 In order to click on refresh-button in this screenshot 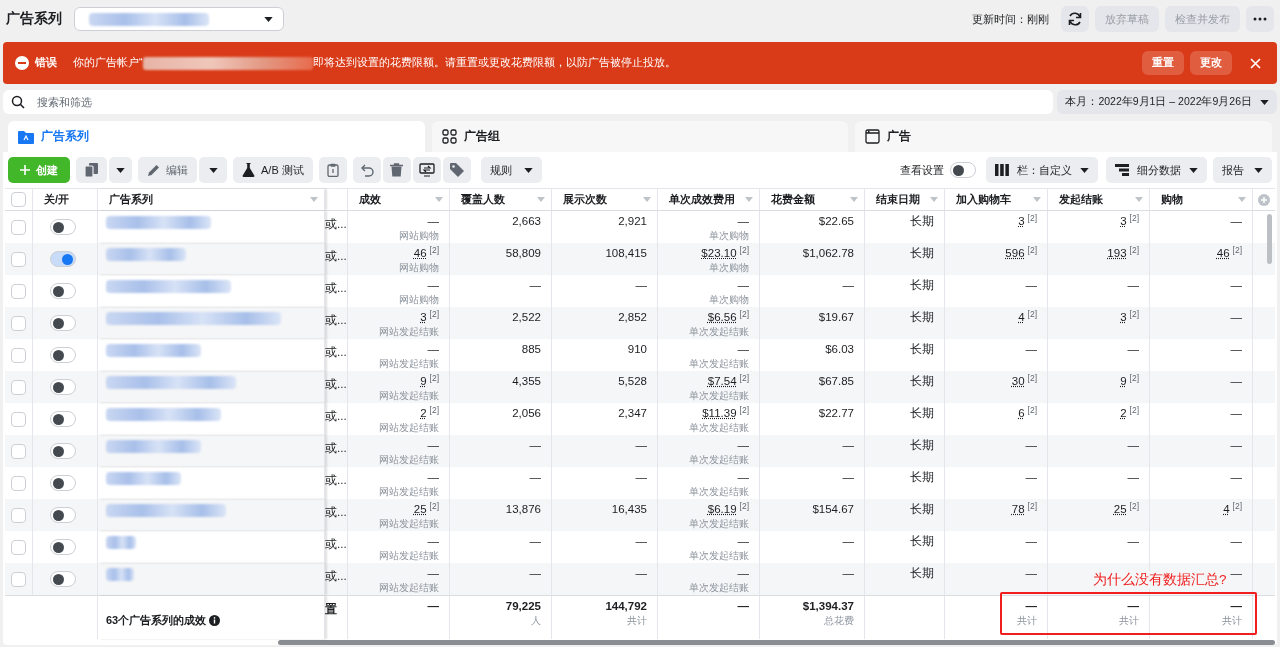, I will do `click(1075, 19)`.